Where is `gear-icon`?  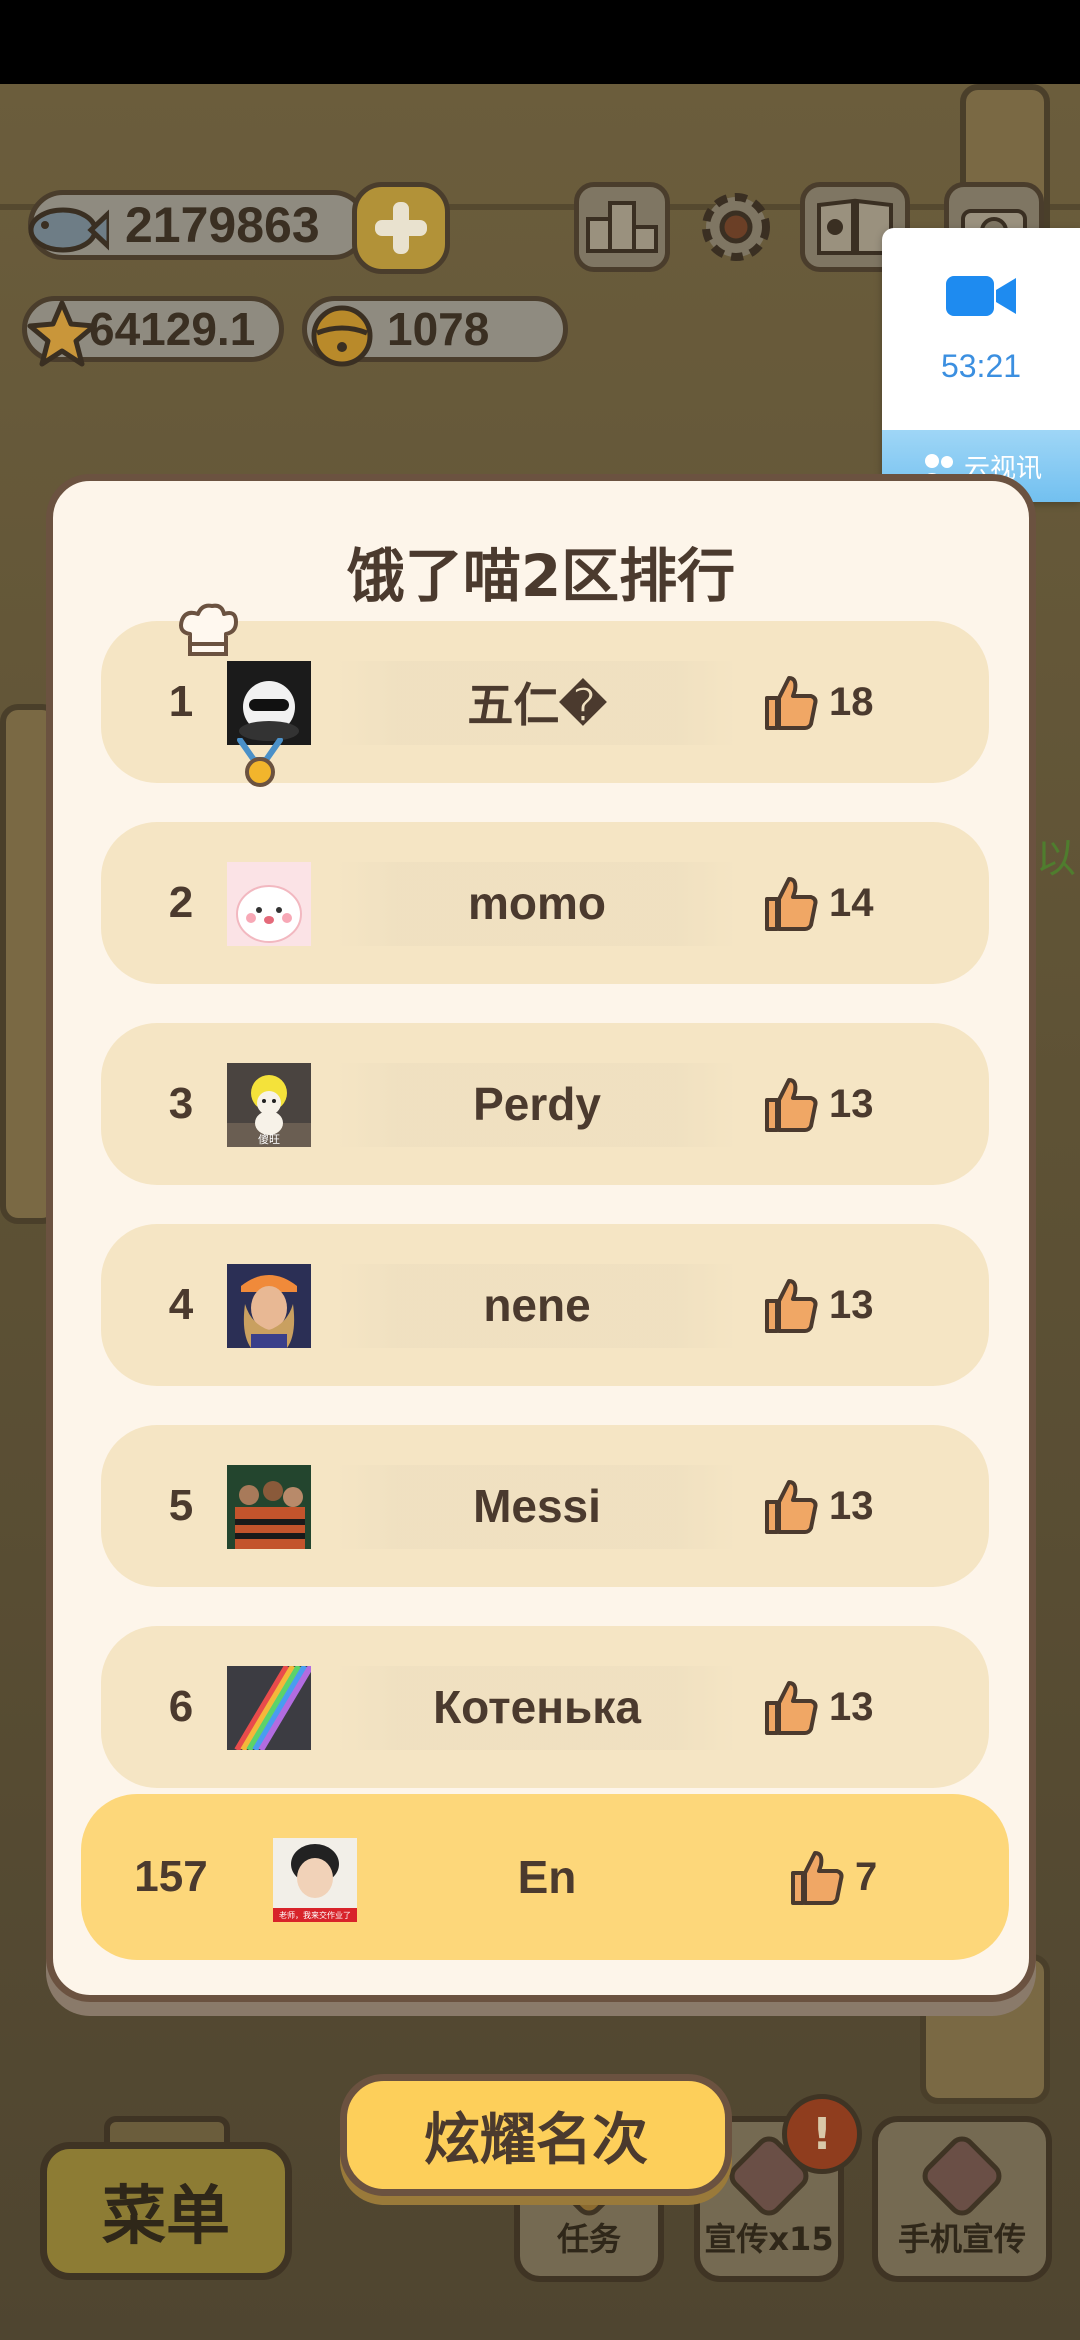
gear-icon is located at coordinates (736, 227).